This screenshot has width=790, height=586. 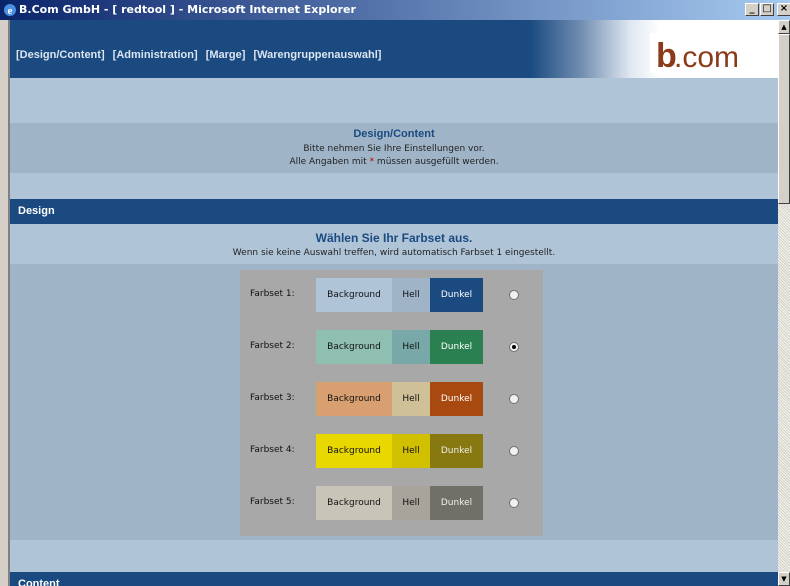 I want to click on vertical-scrollbar: ▲ ▼, so click(x=784, y=303).